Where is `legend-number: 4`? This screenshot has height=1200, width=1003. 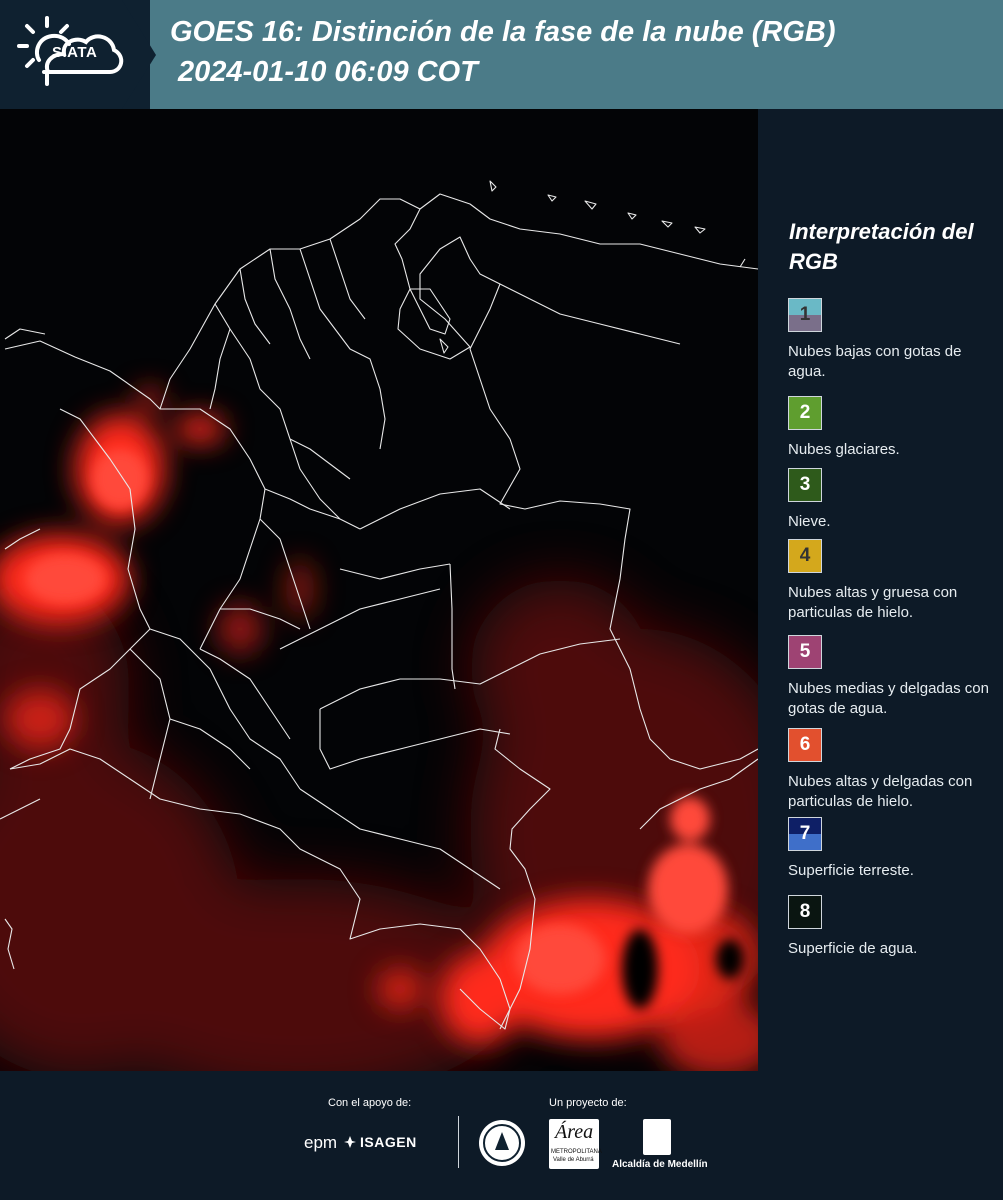
legend-number: 4 is located at coordinates (805, 555).